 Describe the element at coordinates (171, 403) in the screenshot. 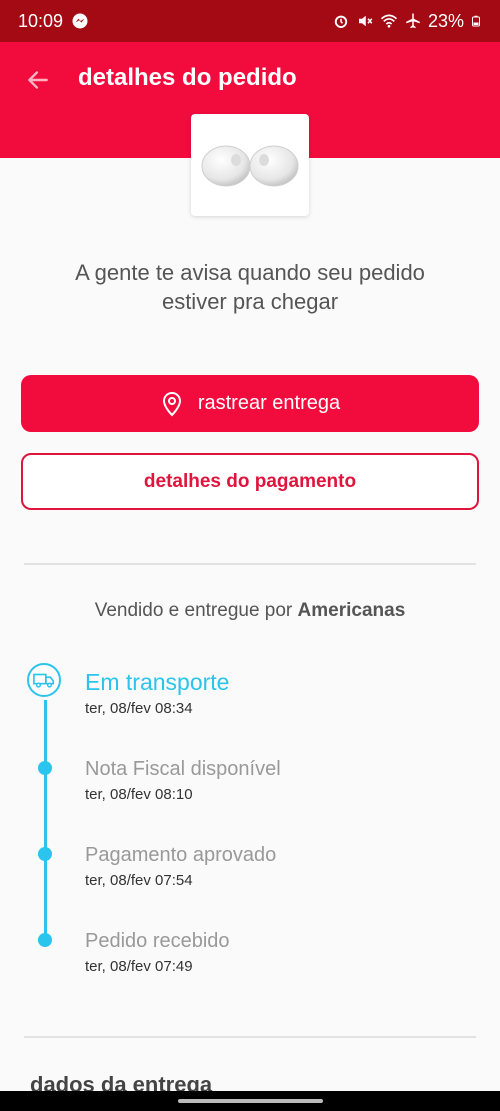

I see `location-pin-icon` at that location.